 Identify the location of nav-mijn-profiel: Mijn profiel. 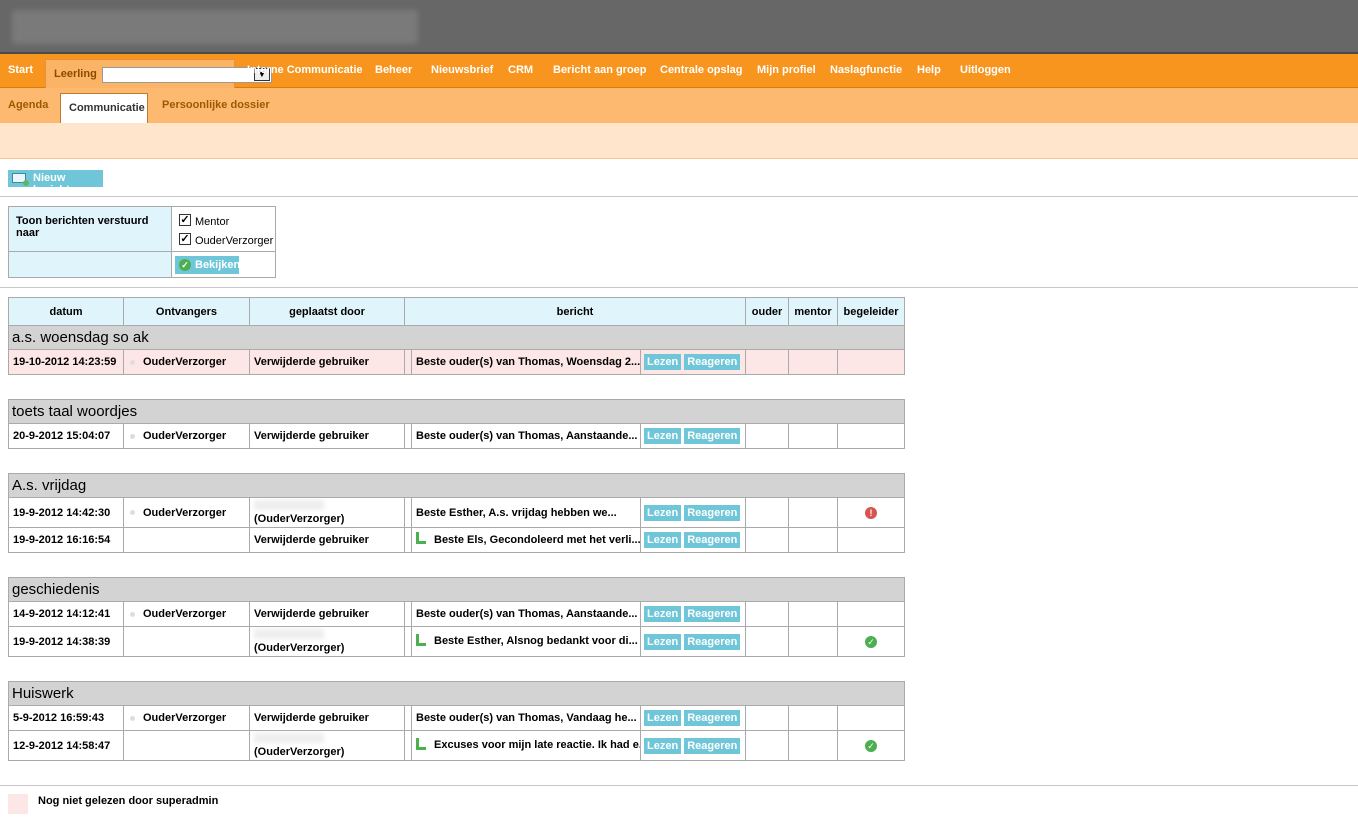
(786, 70).